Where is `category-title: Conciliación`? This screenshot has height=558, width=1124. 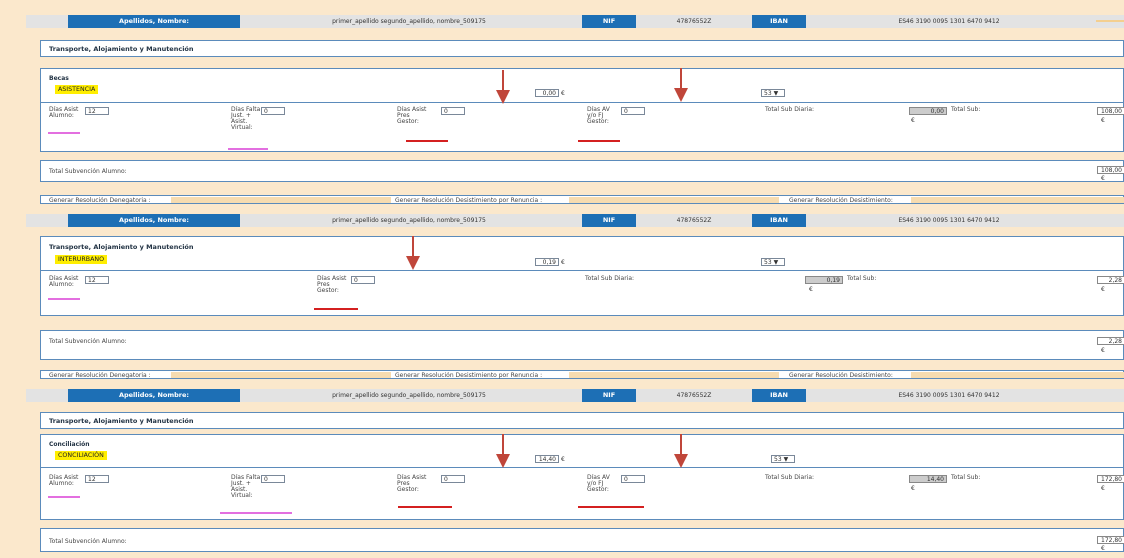
category-title: Conciliación is located at coordinates (69, 444).